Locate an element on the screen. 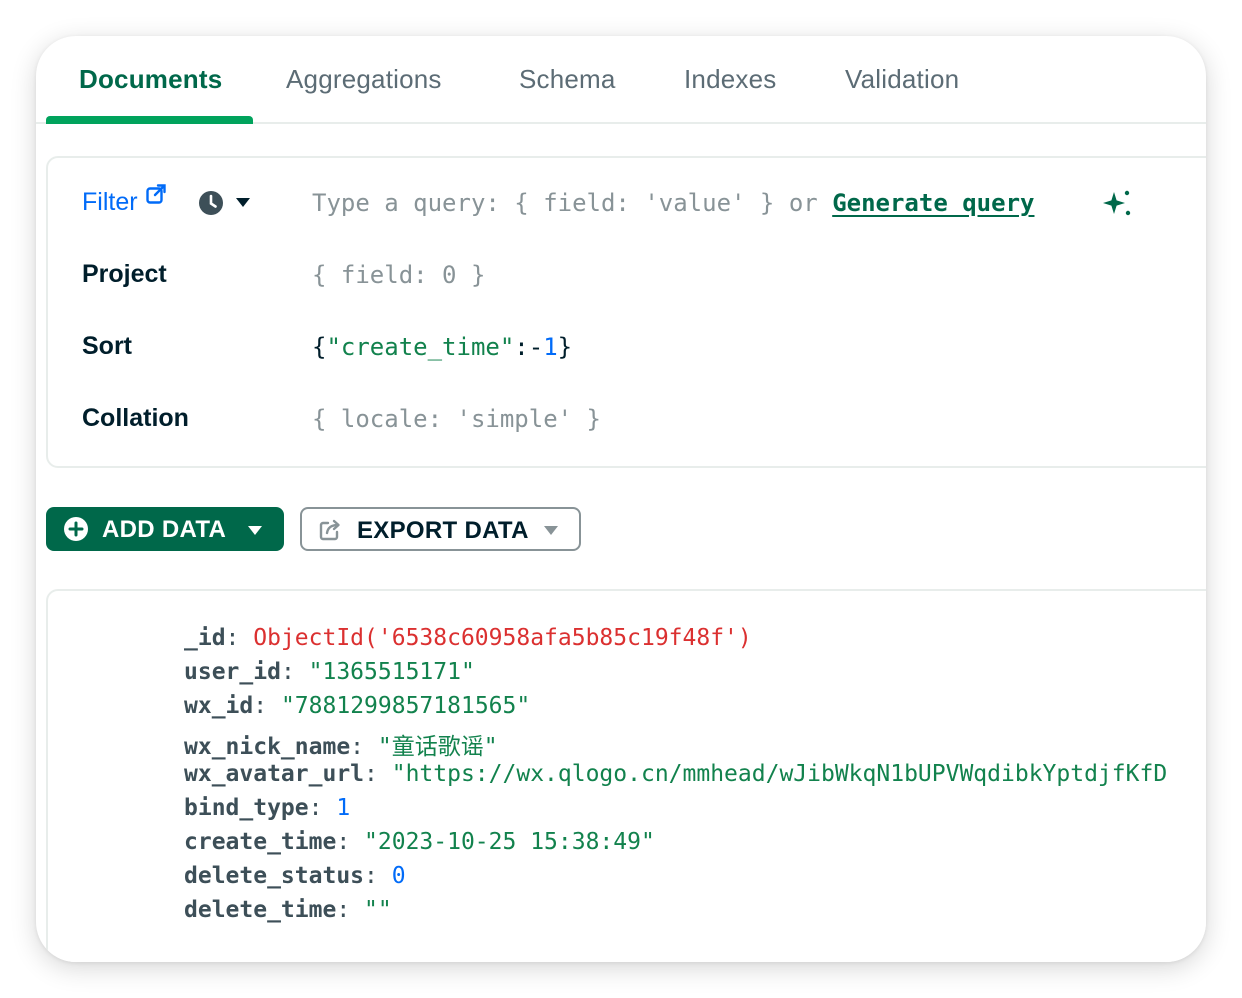 The height and width of the screenshot is (998, 1242). field-key: create_time is located at coordinates (260, 842).